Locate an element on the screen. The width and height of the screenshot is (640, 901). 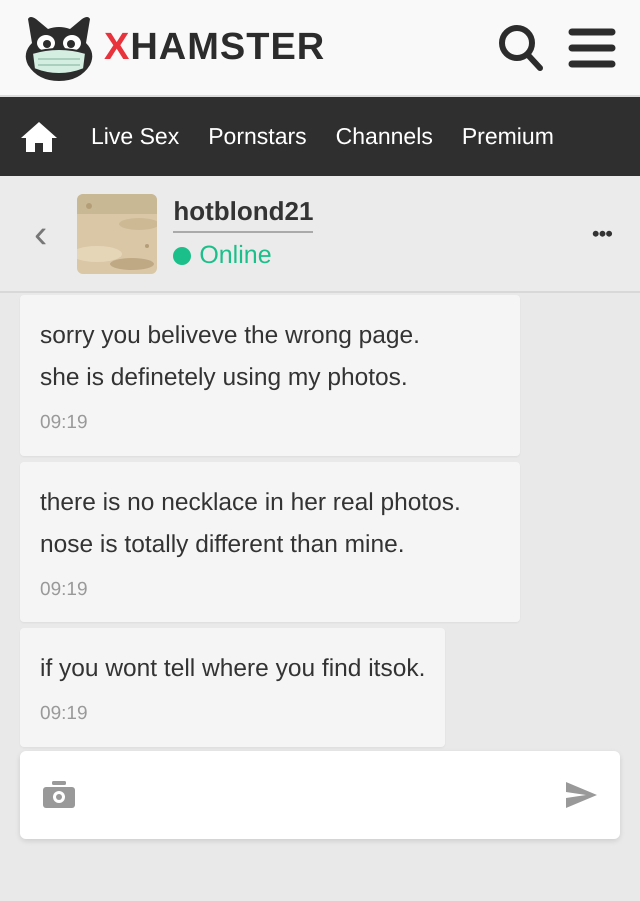
home-icon is located at coordinates (39, 136).